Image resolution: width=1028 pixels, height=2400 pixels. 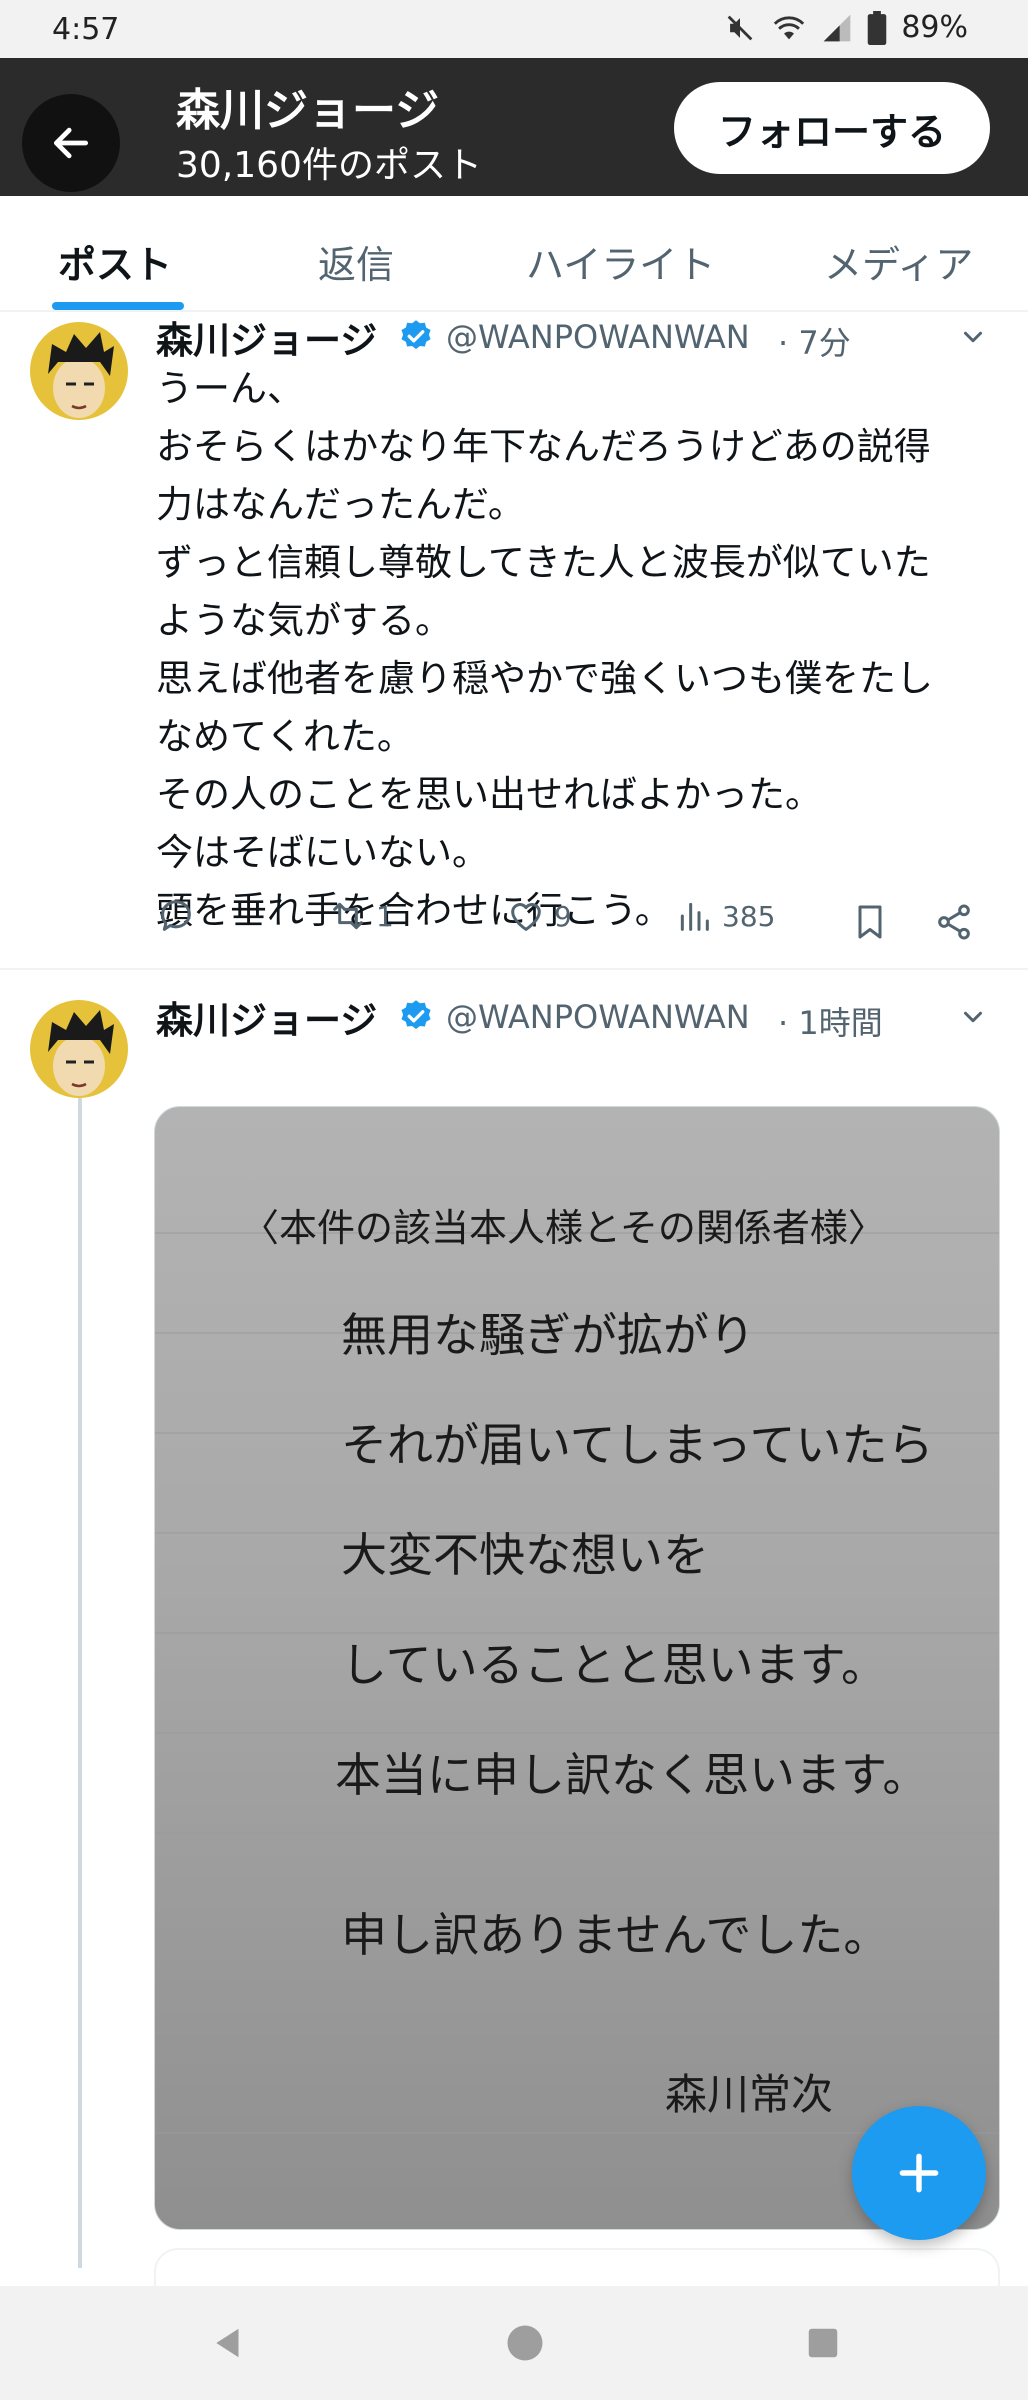 I want to click on like-button: 9, so click(x=539, y=916).